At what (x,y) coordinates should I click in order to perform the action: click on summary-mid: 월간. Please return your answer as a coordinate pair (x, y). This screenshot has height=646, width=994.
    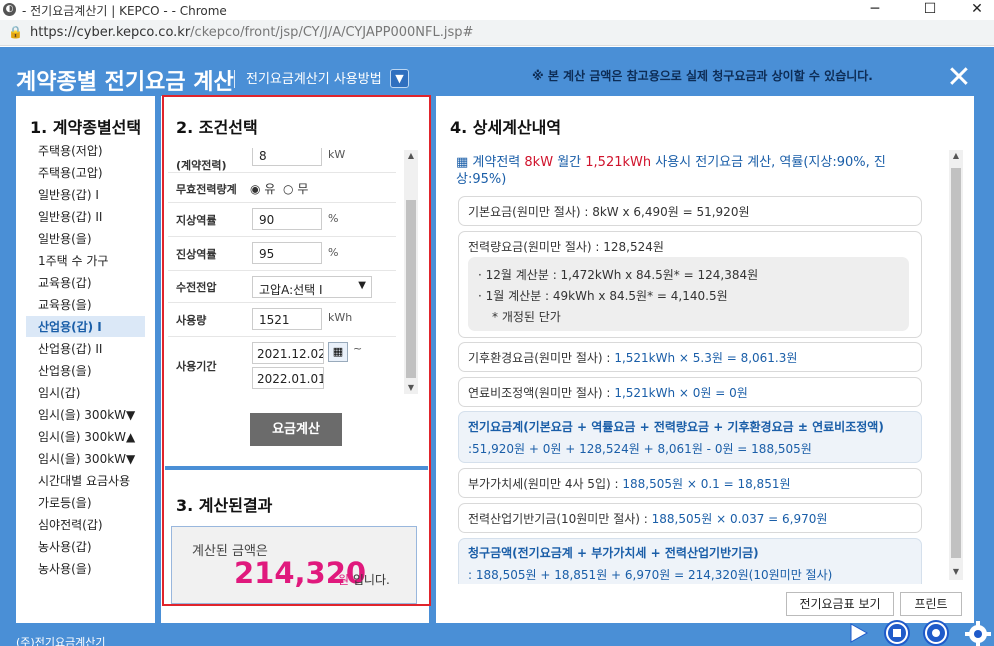
    Looking at the image, I should click on (569, 162).